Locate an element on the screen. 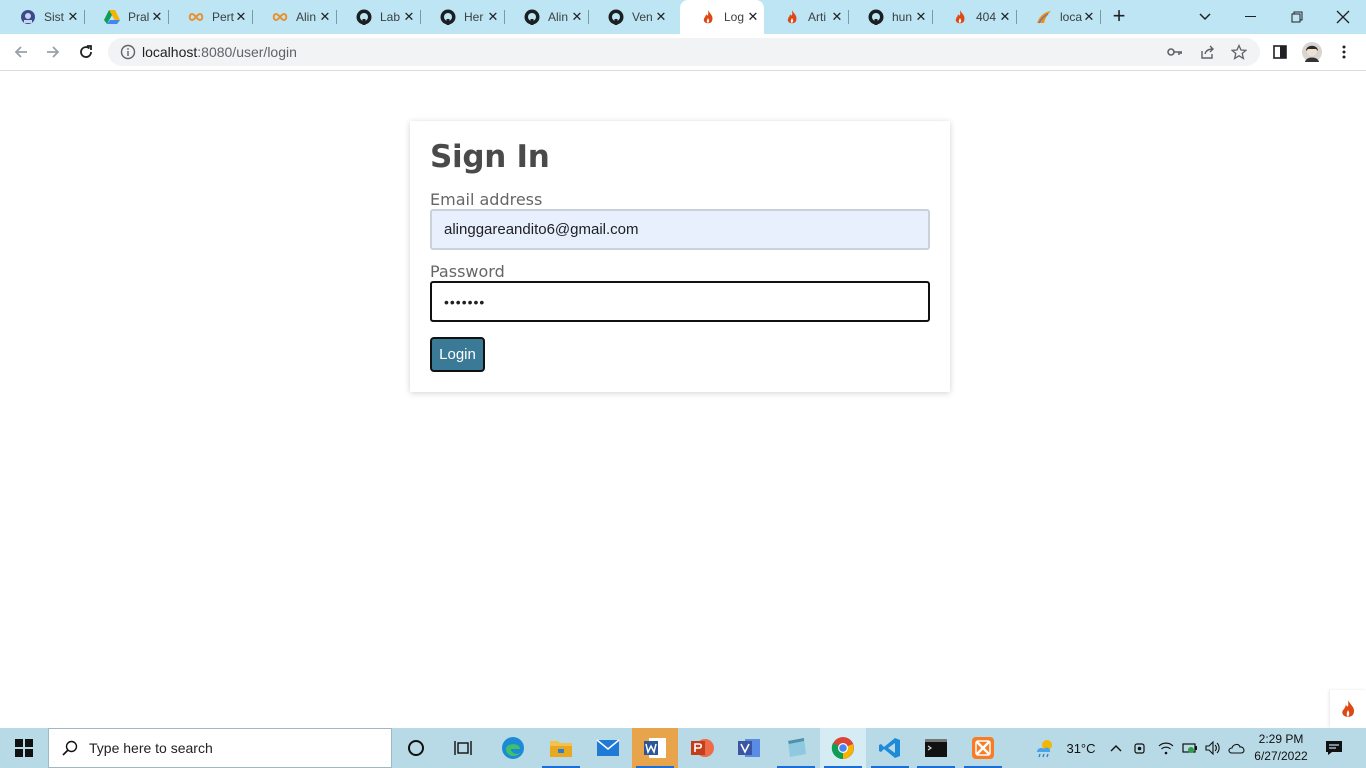 The width and height of the screenshot is (1366, 768). tab-6: Her ✕ is located at coordinates (462, 17).